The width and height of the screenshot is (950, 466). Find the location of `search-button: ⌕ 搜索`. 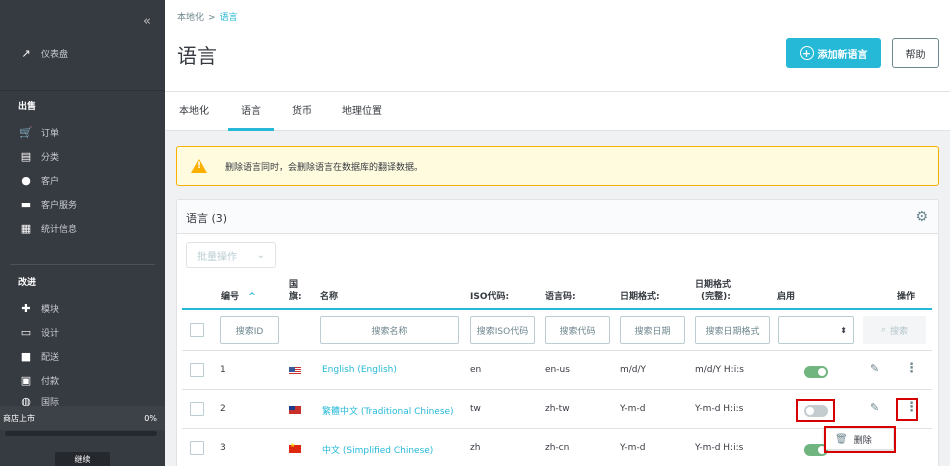

search-button: ⌕ 搜索 is located at coordinates (894, 330).